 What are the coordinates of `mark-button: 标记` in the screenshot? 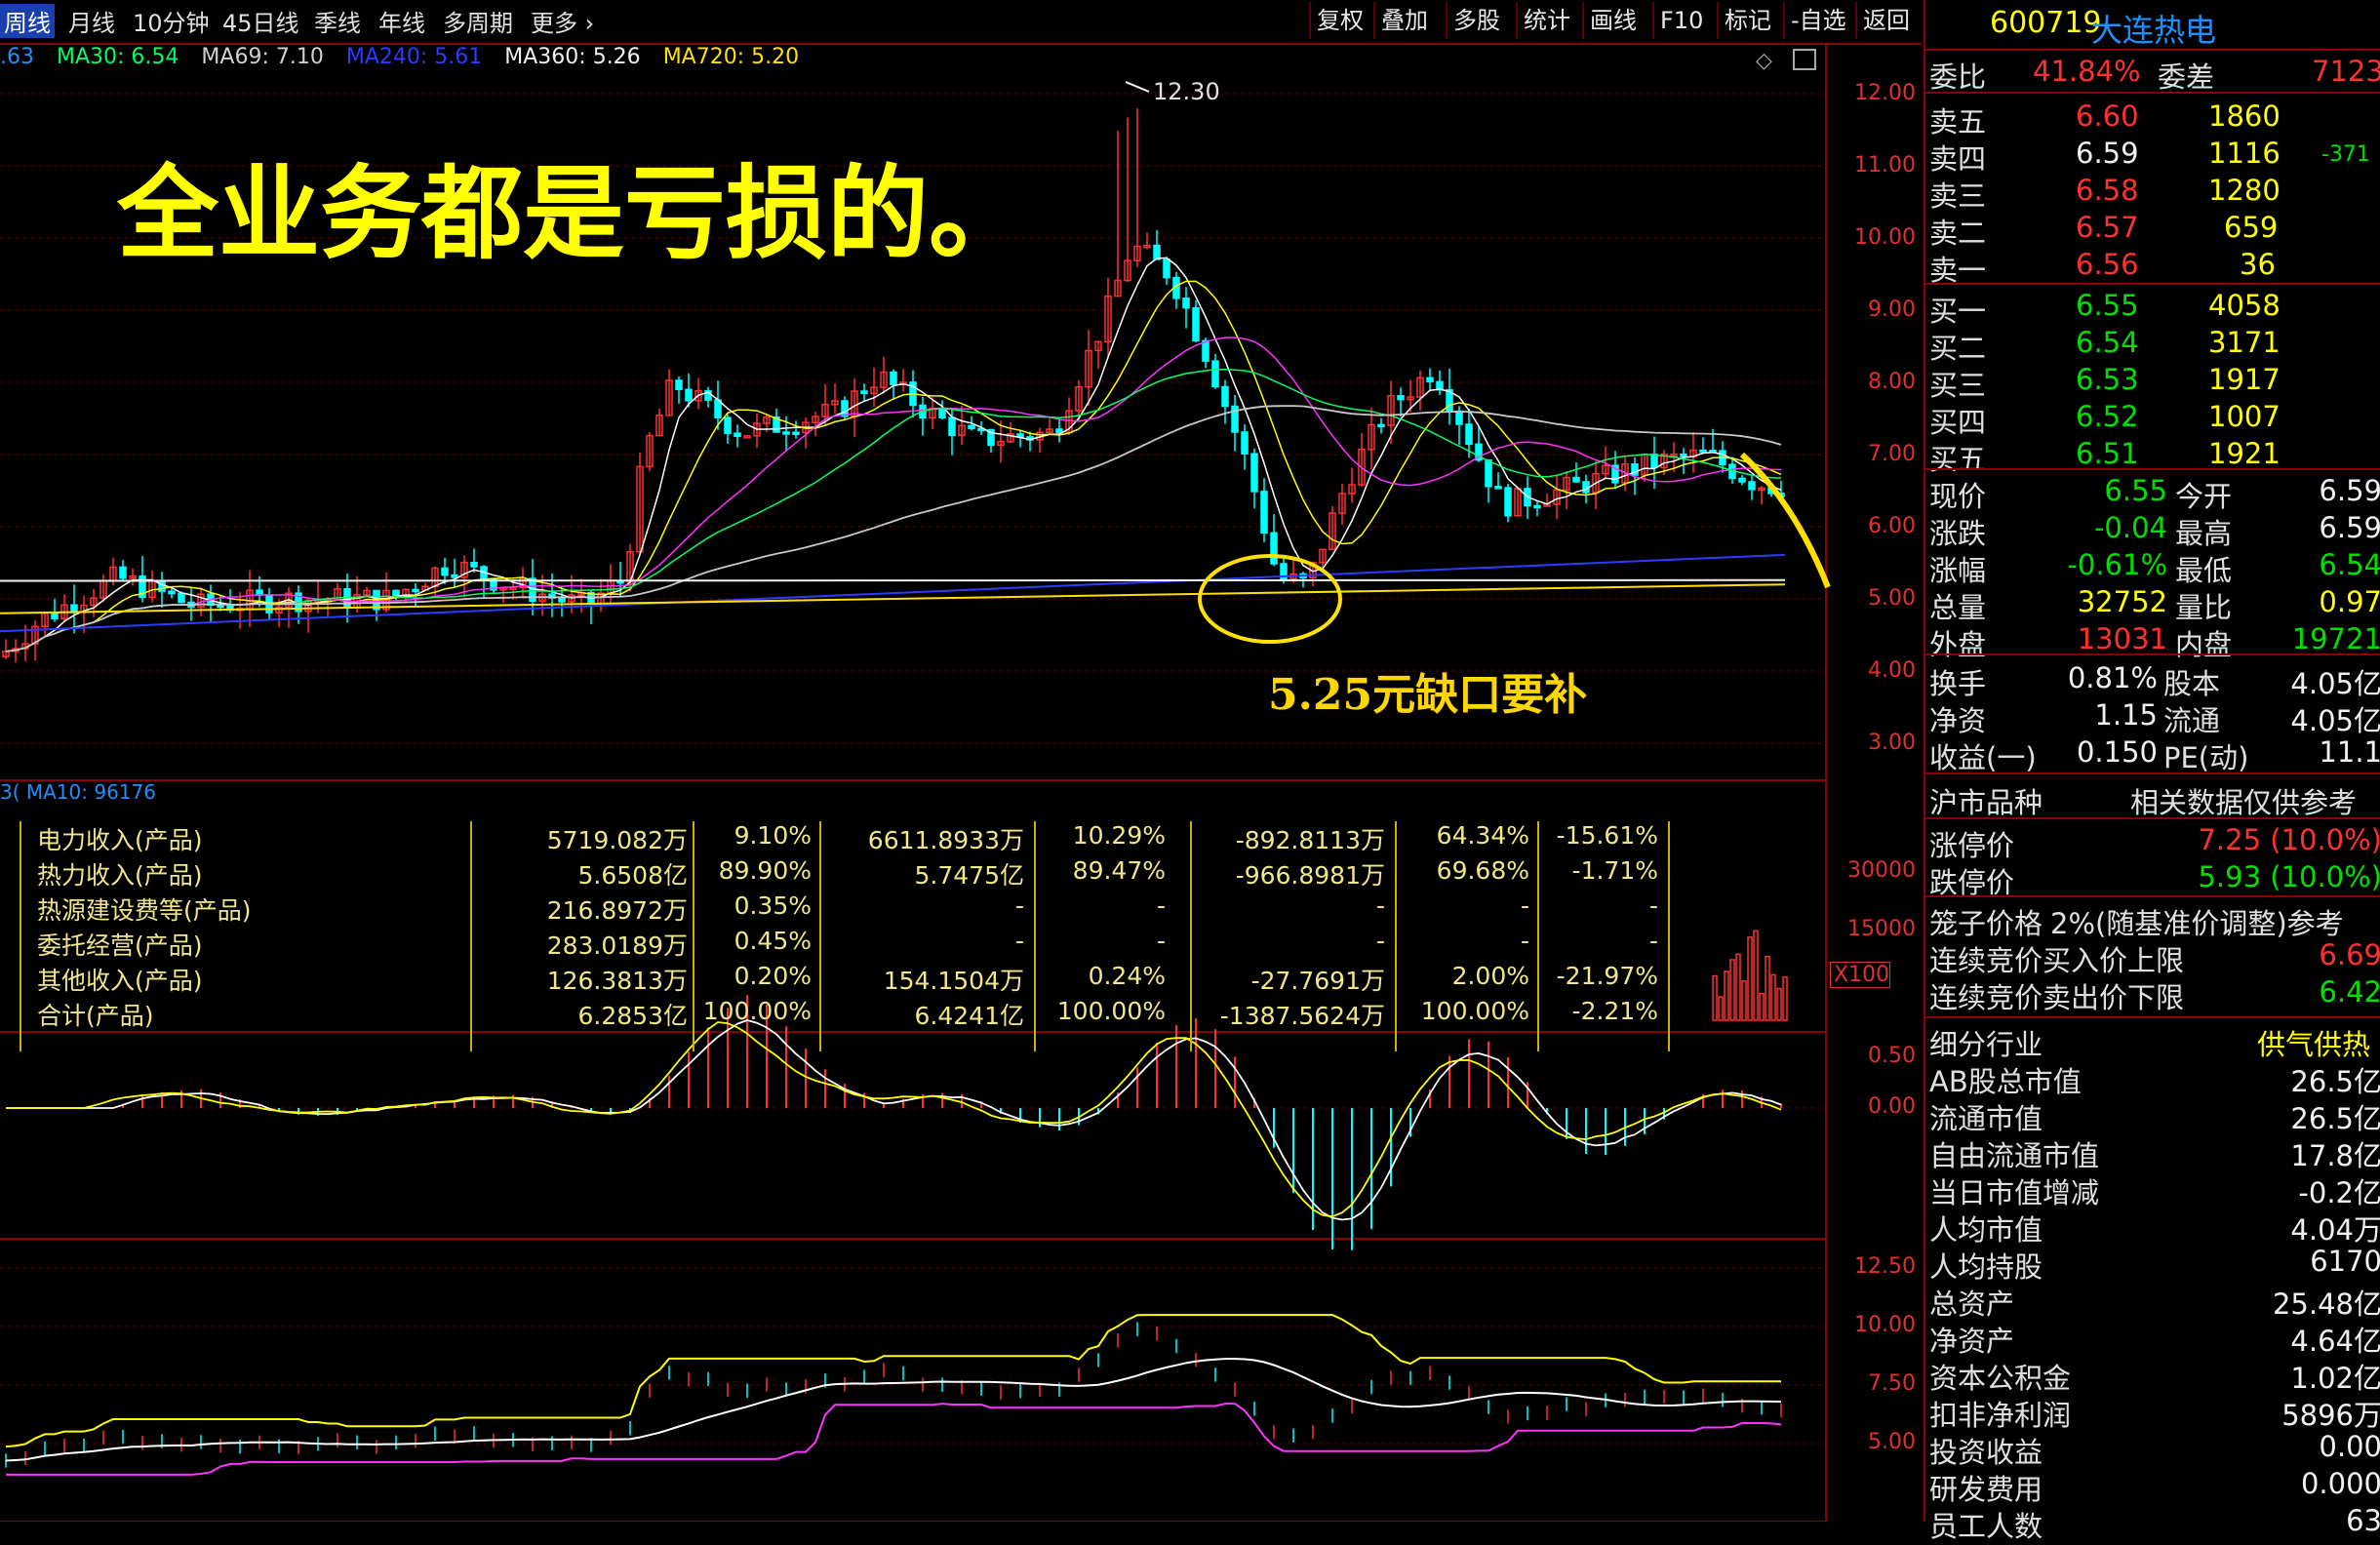 It's located at (1747, 20).